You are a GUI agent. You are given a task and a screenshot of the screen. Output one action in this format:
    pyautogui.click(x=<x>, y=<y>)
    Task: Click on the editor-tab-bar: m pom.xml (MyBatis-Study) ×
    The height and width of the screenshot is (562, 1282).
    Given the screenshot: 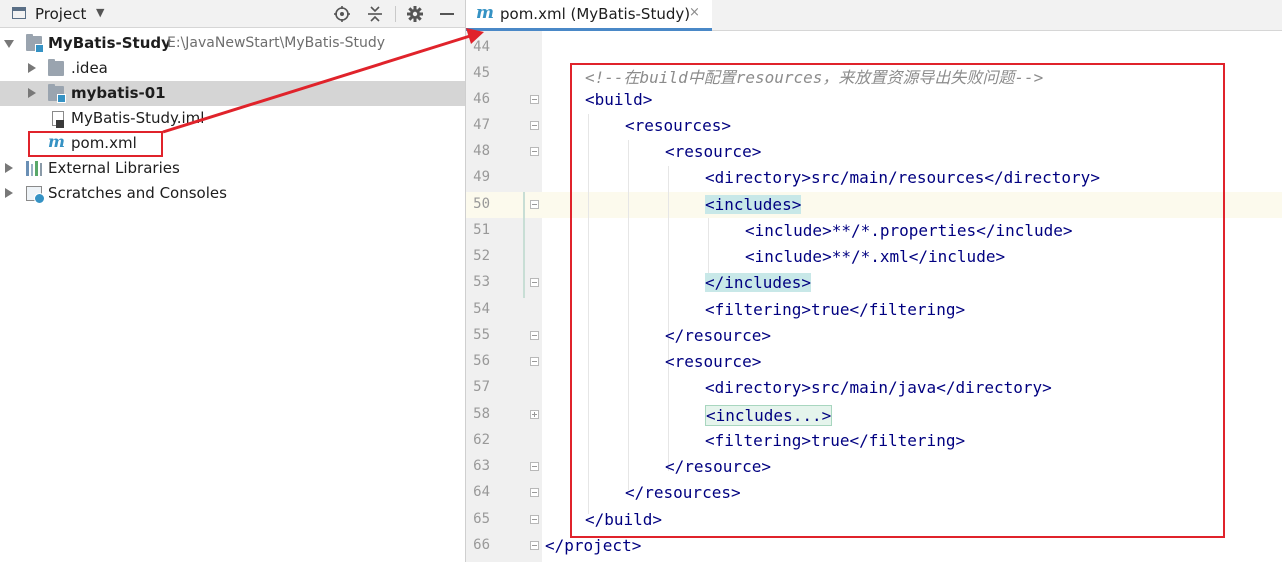 What is the action you would take?
    pyautogui.click(x=874, y=15)
    